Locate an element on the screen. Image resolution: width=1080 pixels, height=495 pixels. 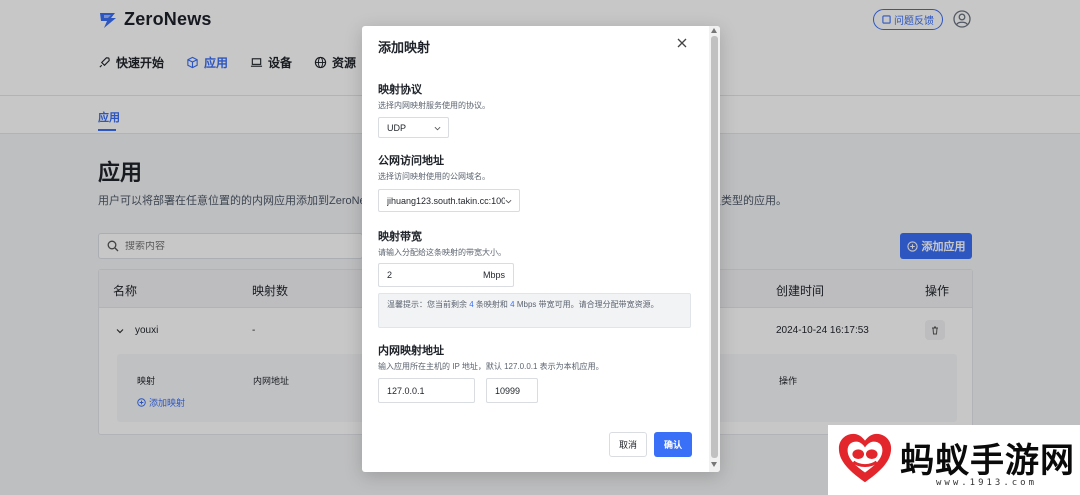
scroll-up-arrow is located at coordinates (714, 30).